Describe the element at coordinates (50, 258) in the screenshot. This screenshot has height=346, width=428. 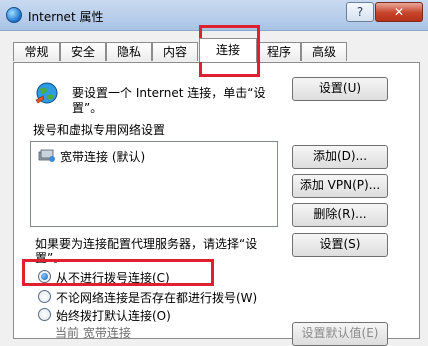
I see `proxy-description-line2: 置”。` at that location.